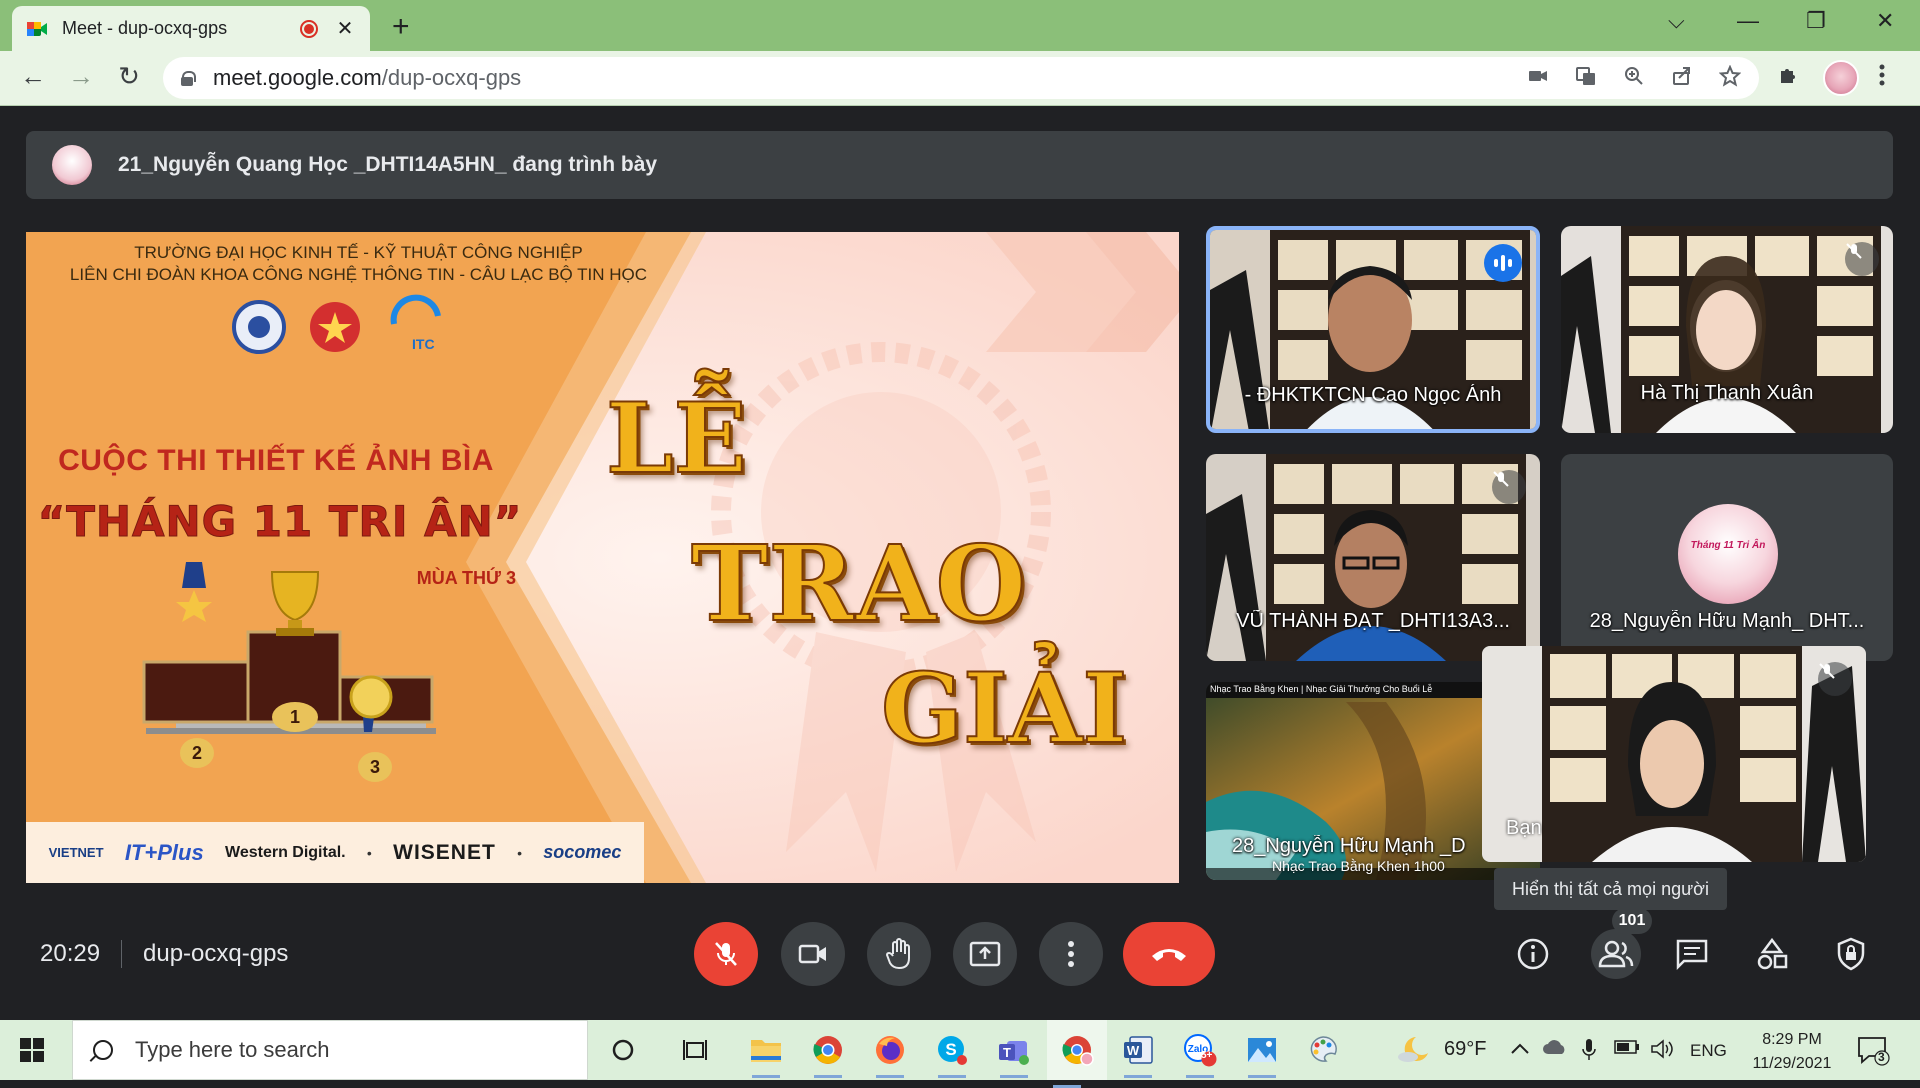 This screenshot has height=1088, width=1920. Describe the element at coordinates (1634, 79) in the screenshot. I see `zoom-icon` at that location.